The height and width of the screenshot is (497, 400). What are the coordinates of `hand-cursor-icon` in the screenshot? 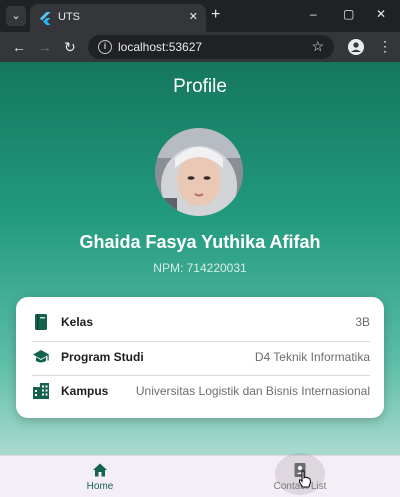 It's located at (305, 479).